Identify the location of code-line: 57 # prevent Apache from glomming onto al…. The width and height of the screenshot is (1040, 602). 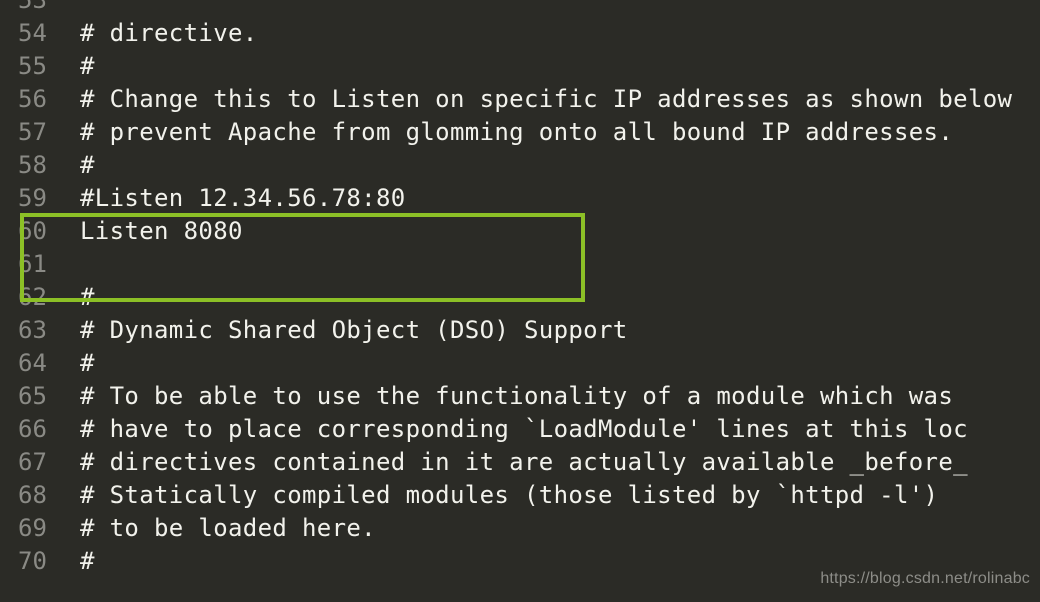
(520, 132).